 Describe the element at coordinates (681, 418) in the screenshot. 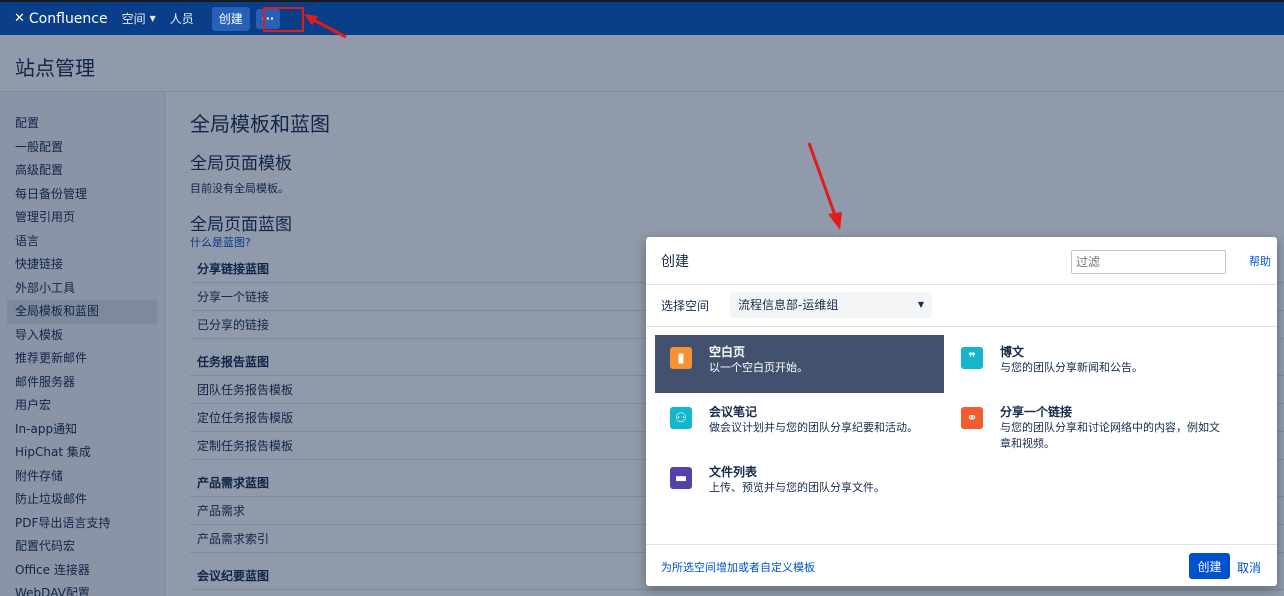

I see `people-icon: ⚇` at that location.